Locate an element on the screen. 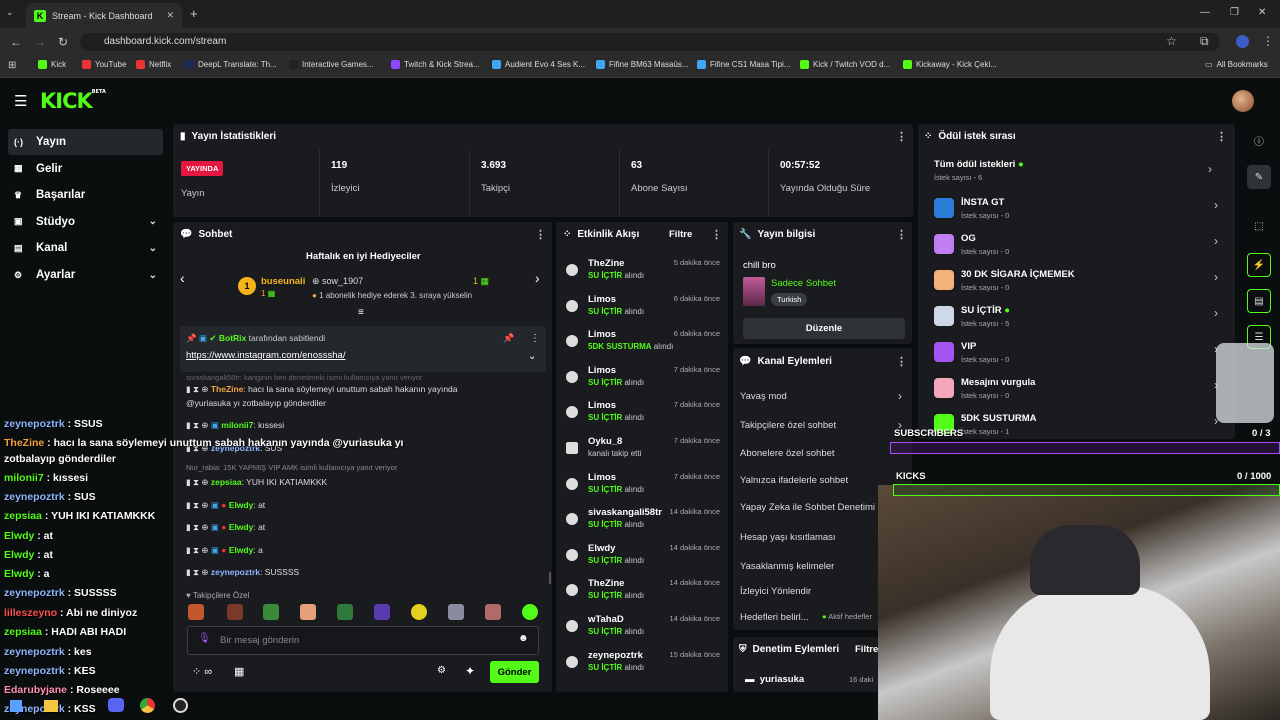  bookmark-item: Kick is located at coordinates (52, 64).